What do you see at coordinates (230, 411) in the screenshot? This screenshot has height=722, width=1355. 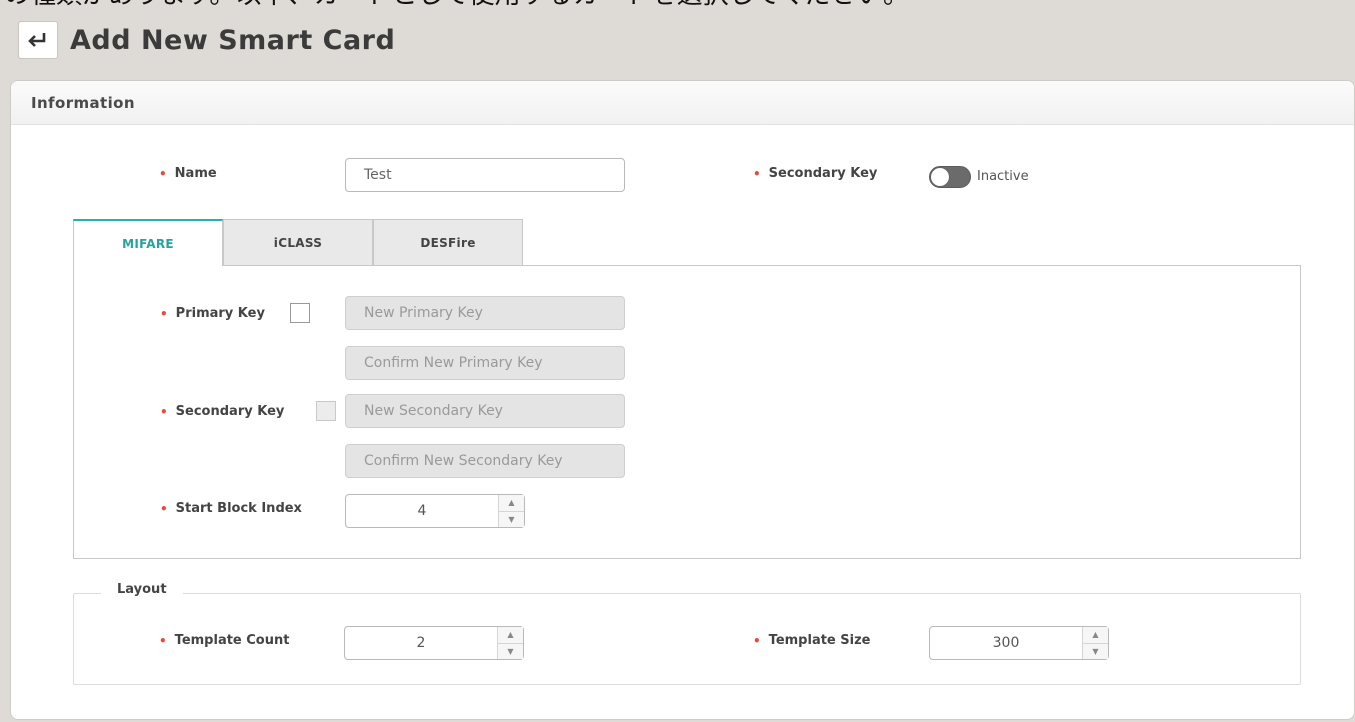 I see `secondary-key-label-text: Secondary Key` at bounding box center [230, 411].